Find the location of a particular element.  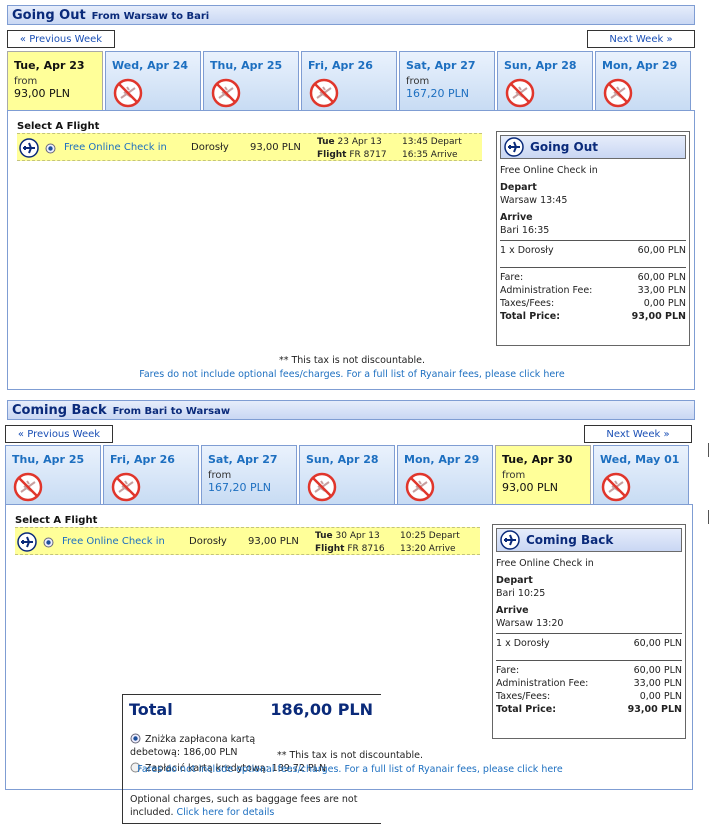

summary-fare-row: Fare: 60,00 PLN is located at coordinates (593, 277).